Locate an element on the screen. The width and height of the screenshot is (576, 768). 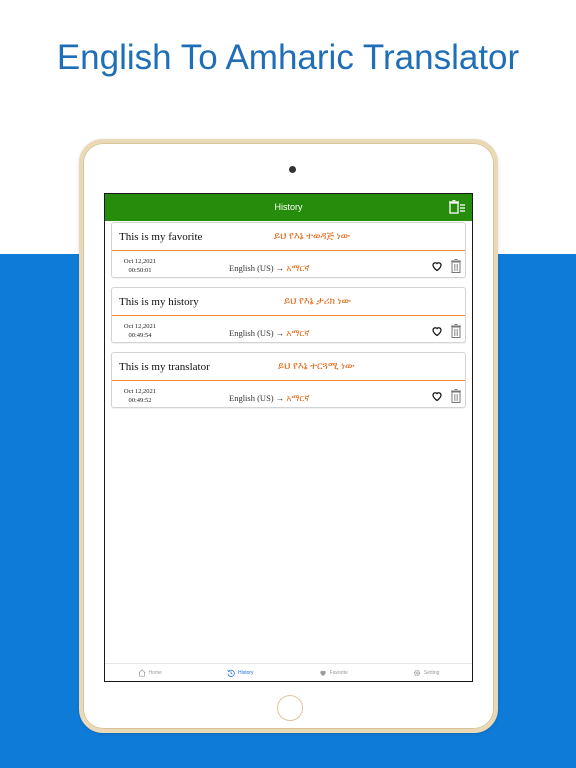
tab-home: Home is located at coordinates (150, 672).